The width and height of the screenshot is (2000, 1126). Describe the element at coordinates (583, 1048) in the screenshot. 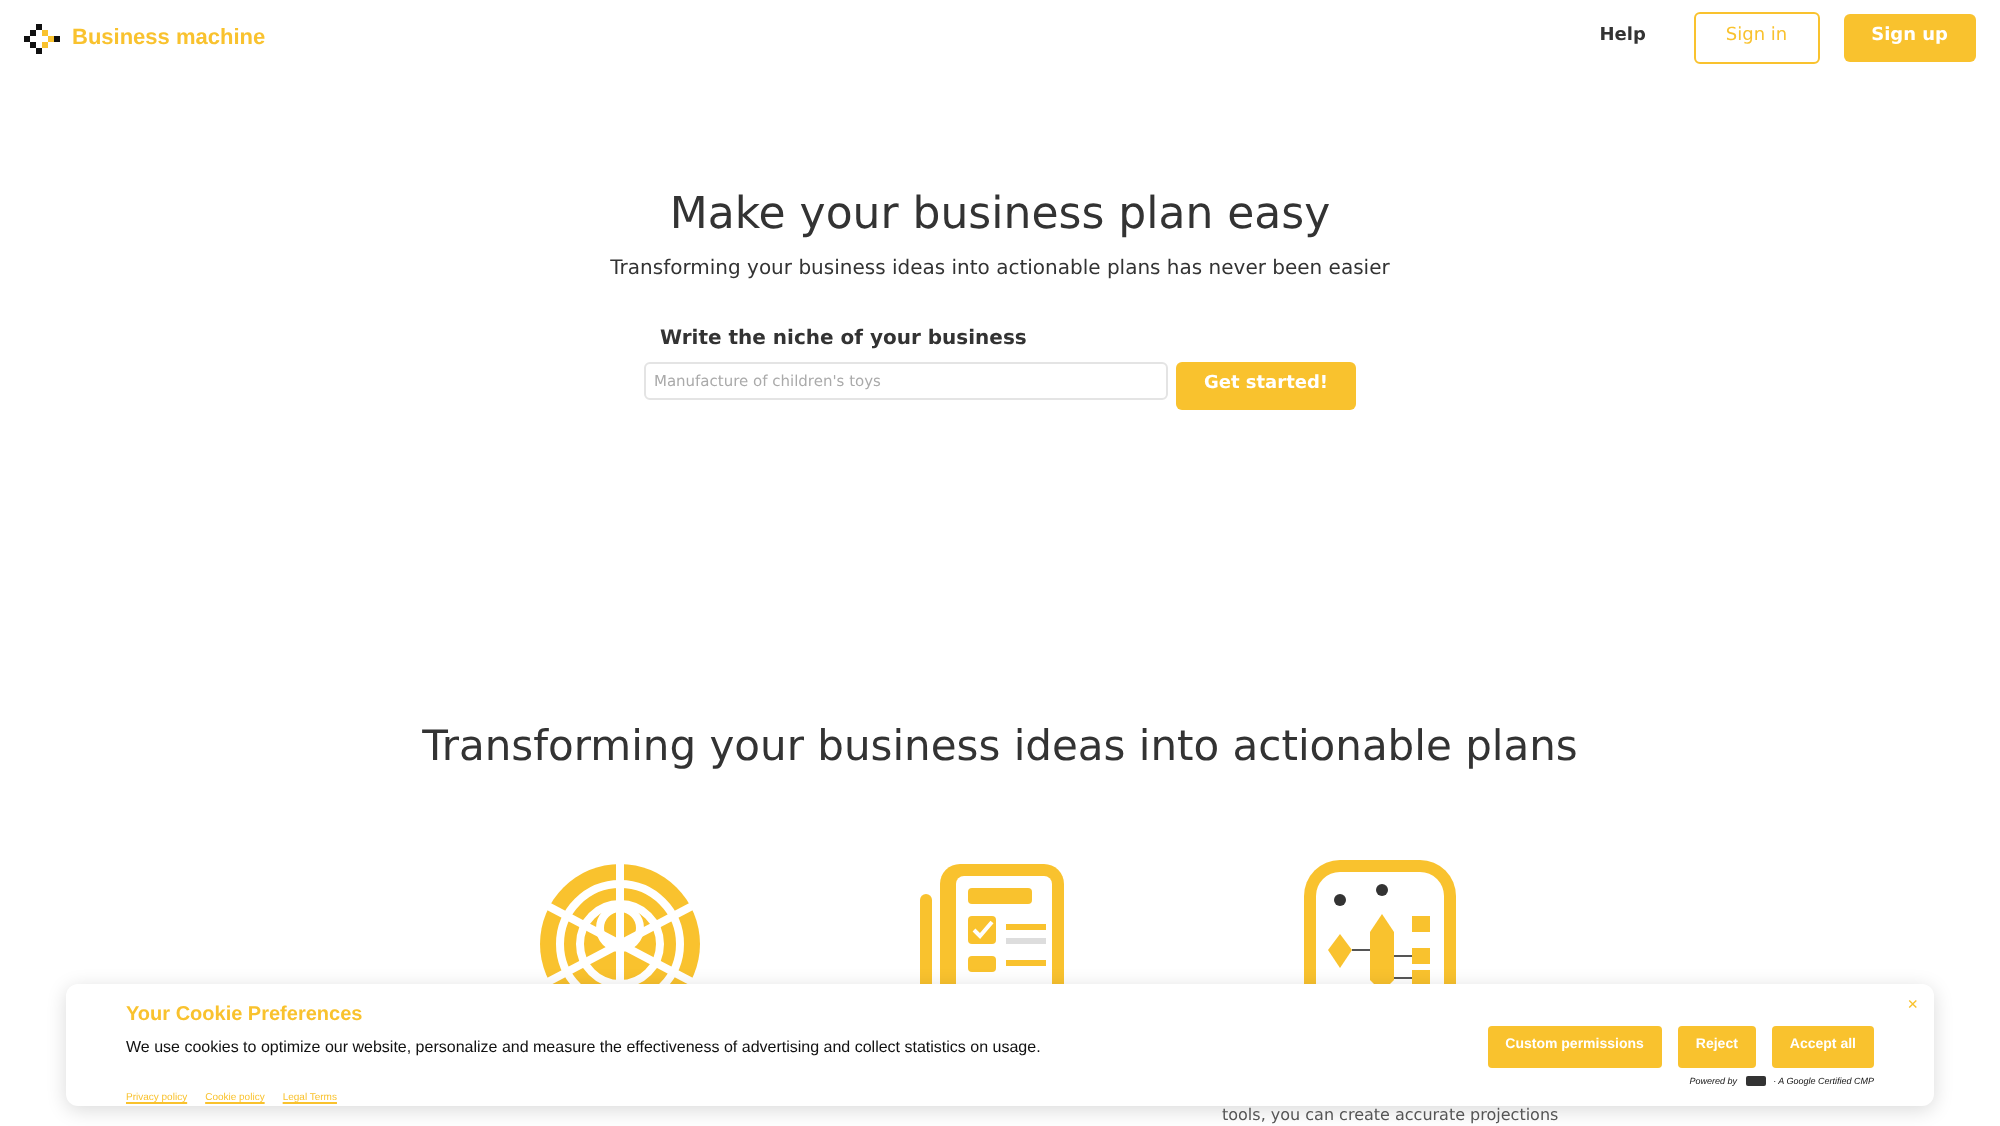

I see `cookie-message: We use cookies to optimize our website, personalize and measure the effectiveness of advertising and collect statistics on usage.` at that location.